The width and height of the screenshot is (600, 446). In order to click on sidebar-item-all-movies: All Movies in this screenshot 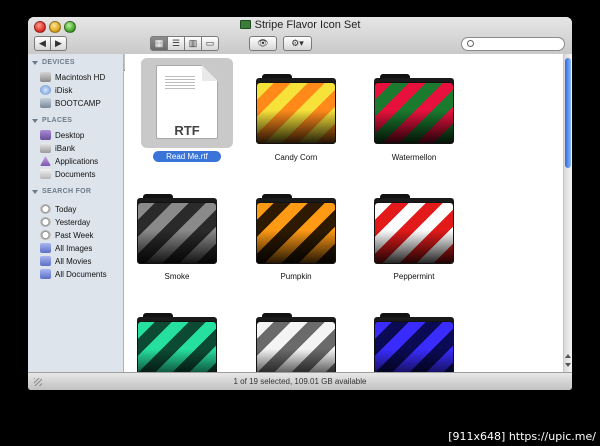, I will do `click(65, 261)`.